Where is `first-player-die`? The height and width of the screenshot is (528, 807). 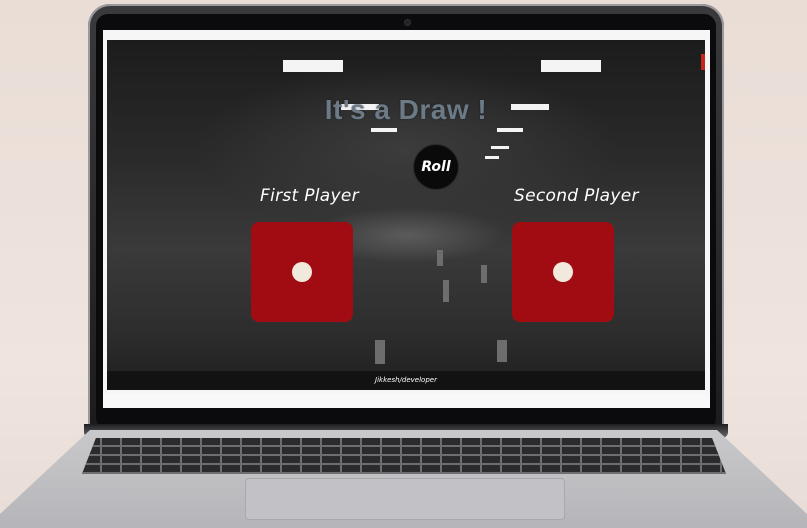 first-player-die is located at coordinates (302, 272).